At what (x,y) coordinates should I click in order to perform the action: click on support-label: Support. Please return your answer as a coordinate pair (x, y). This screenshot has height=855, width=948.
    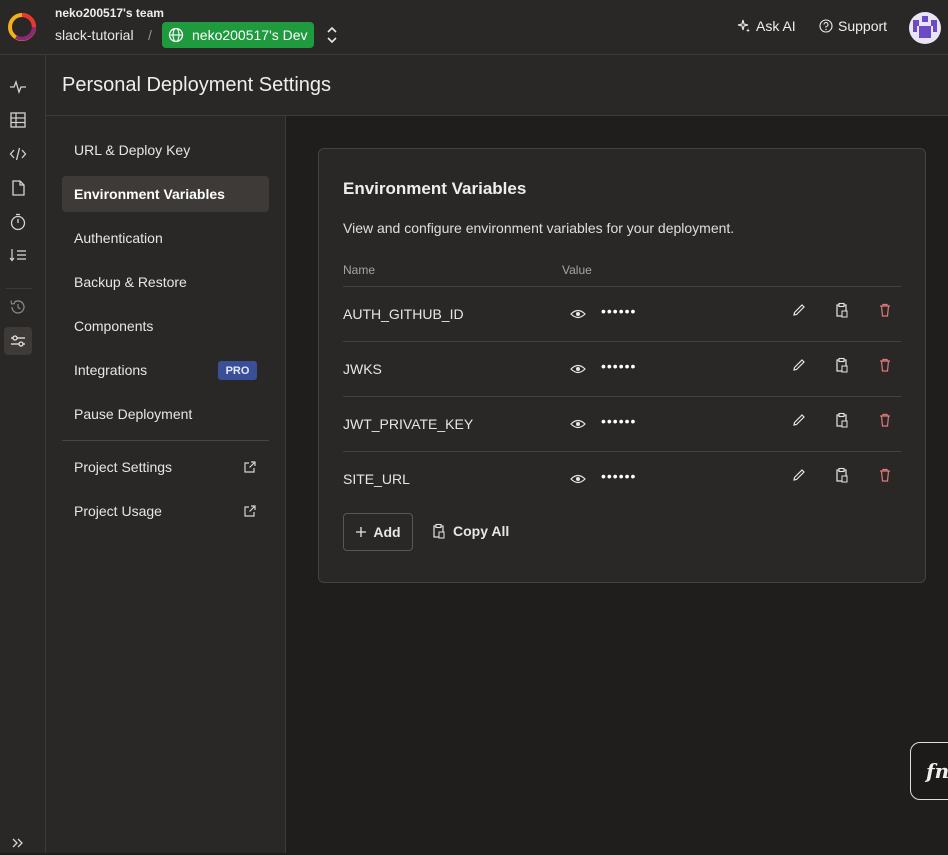
    Looking at the image, I should click on (863, 26).